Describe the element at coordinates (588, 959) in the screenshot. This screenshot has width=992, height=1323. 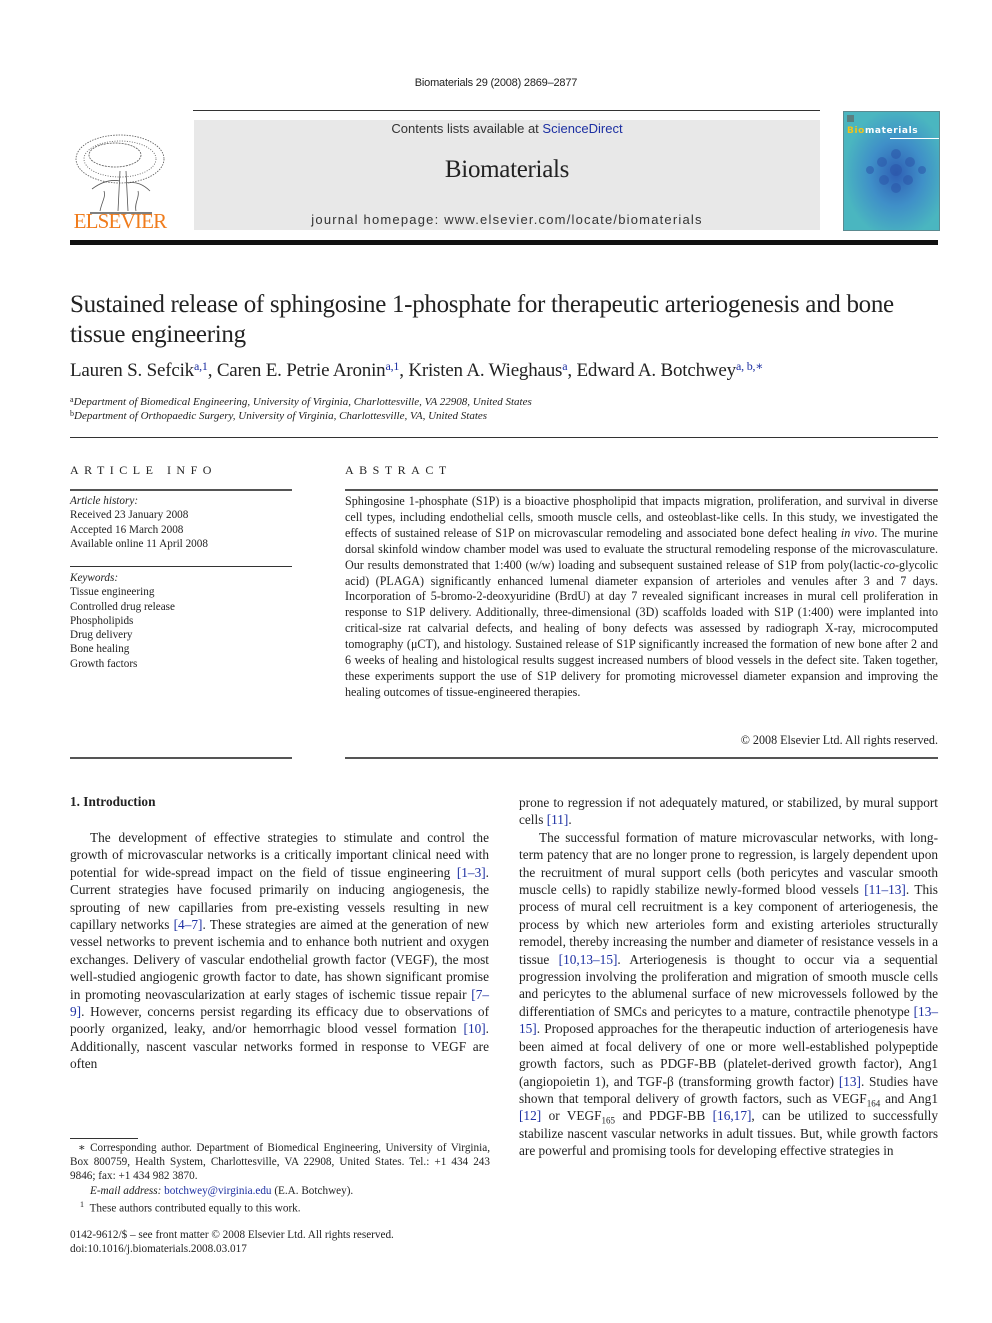
I see `citation-link: [10,13–15]` at that location.